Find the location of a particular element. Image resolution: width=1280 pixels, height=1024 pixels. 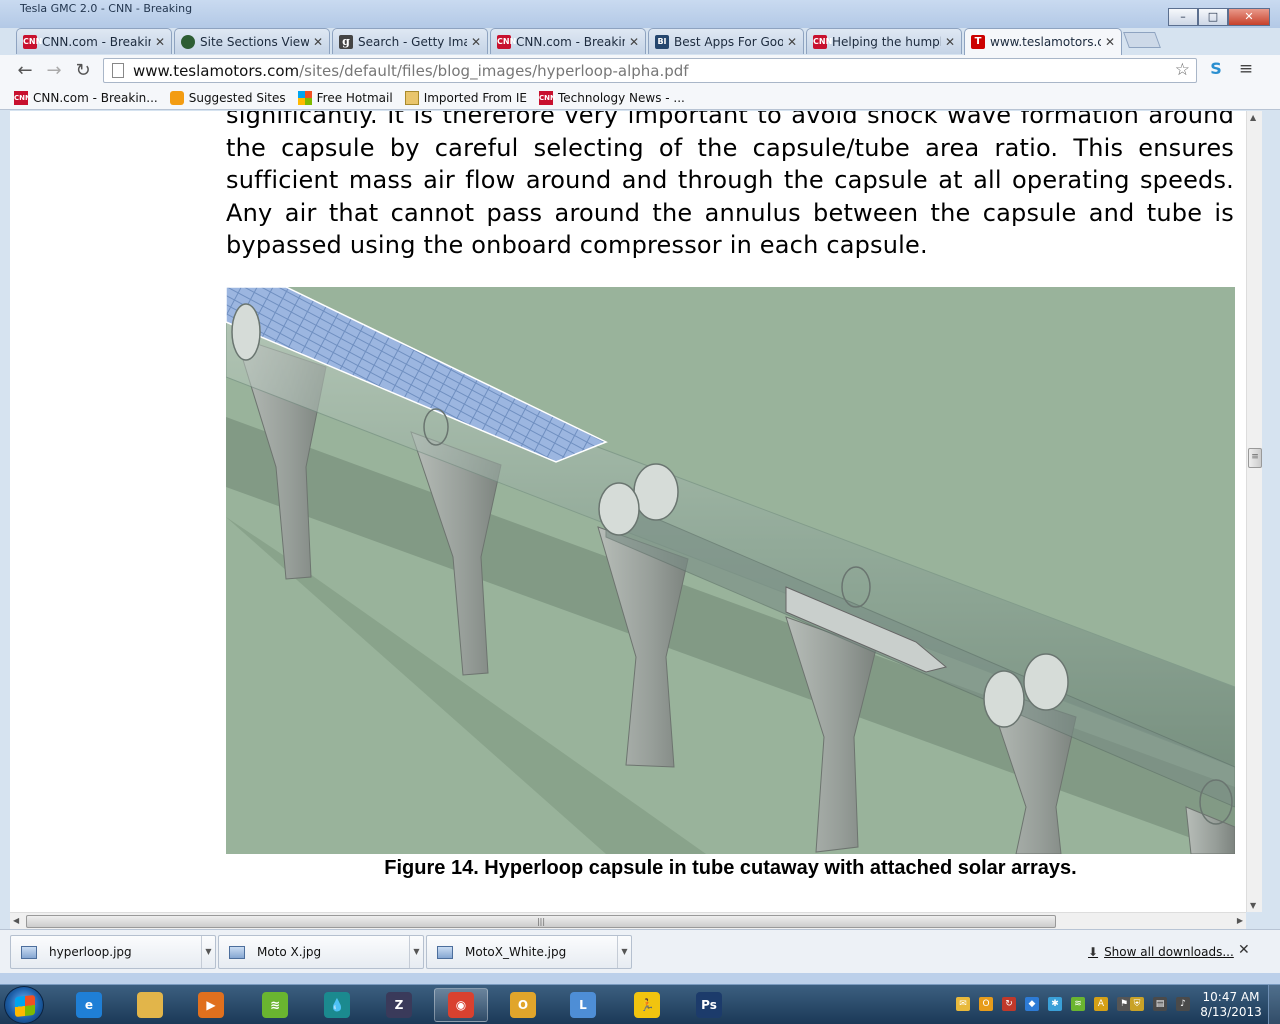

taskbar-clock: 10:47 AM 8/13/2013 is located at coordinates (1231, 1005).